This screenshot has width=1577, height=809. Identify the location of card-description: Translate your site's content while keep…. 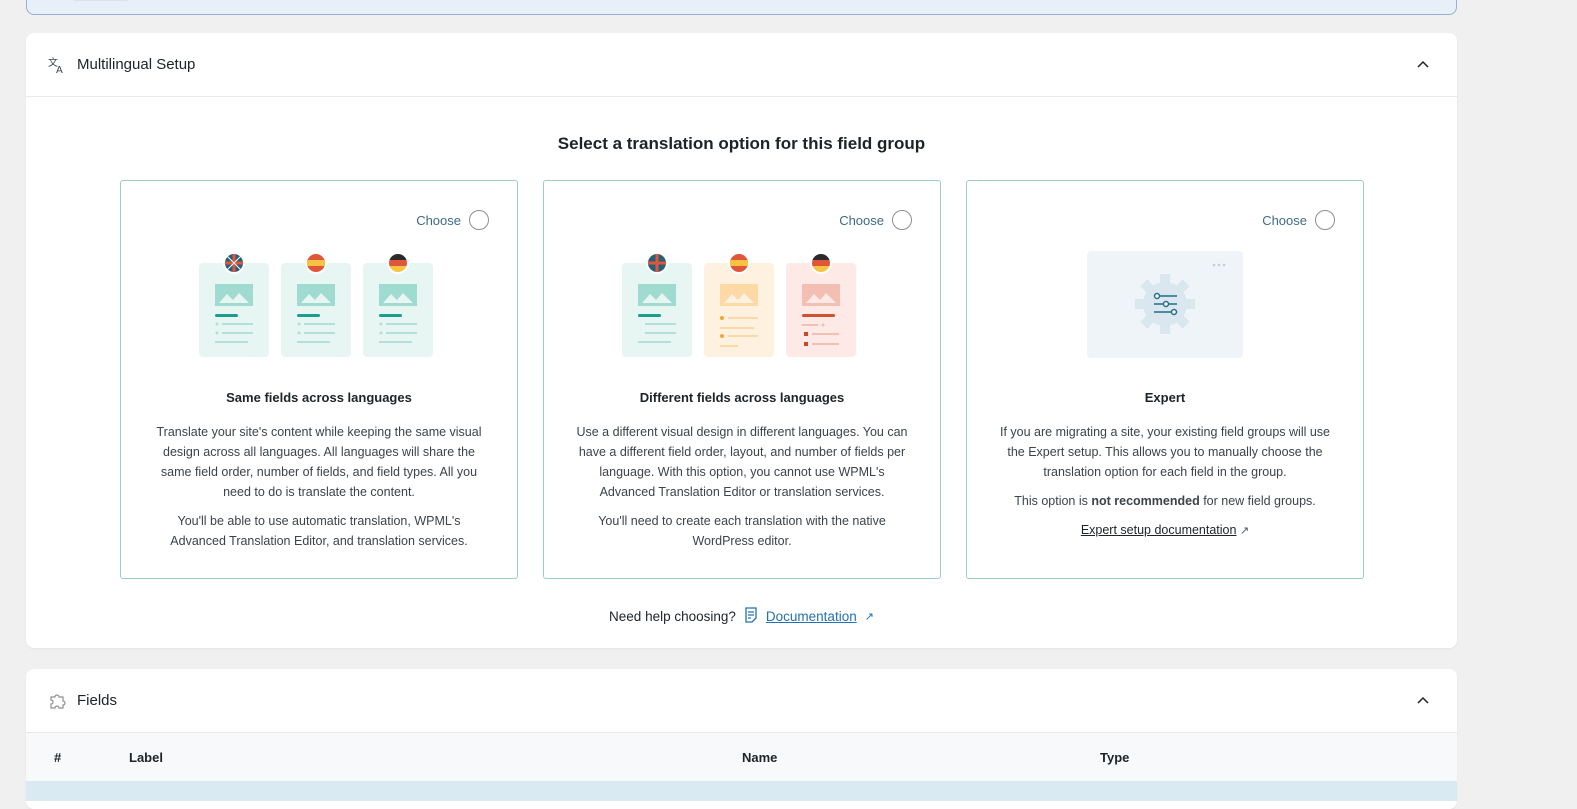
(319, 462).